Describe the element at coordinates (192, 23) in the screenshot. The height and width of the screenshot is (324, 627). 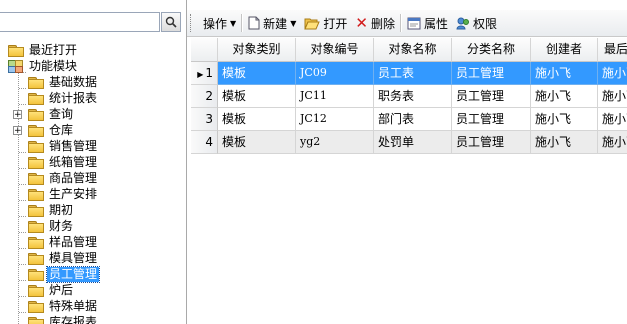
I see `toolbar-grip` at that location.